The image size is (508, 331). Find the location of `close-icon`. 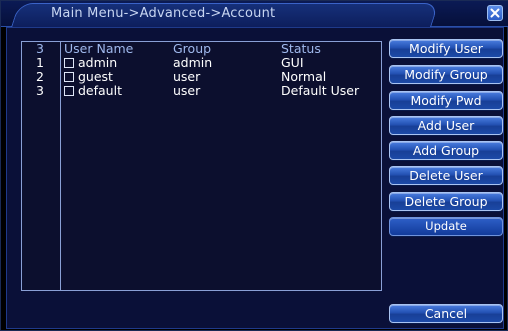

close-icon is located at coordinates (495, 13).